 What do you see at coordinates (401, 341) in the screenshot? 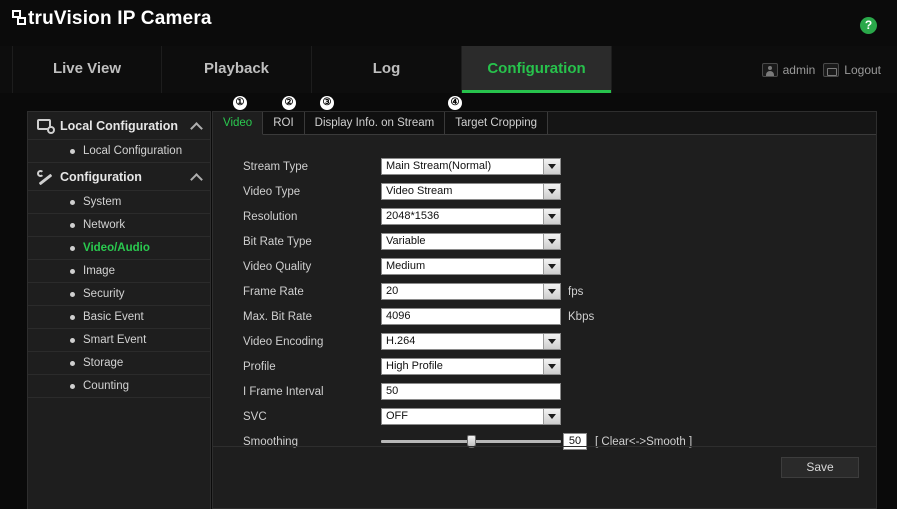
I see `field-value: H.264` at bounding box center [401, 341].